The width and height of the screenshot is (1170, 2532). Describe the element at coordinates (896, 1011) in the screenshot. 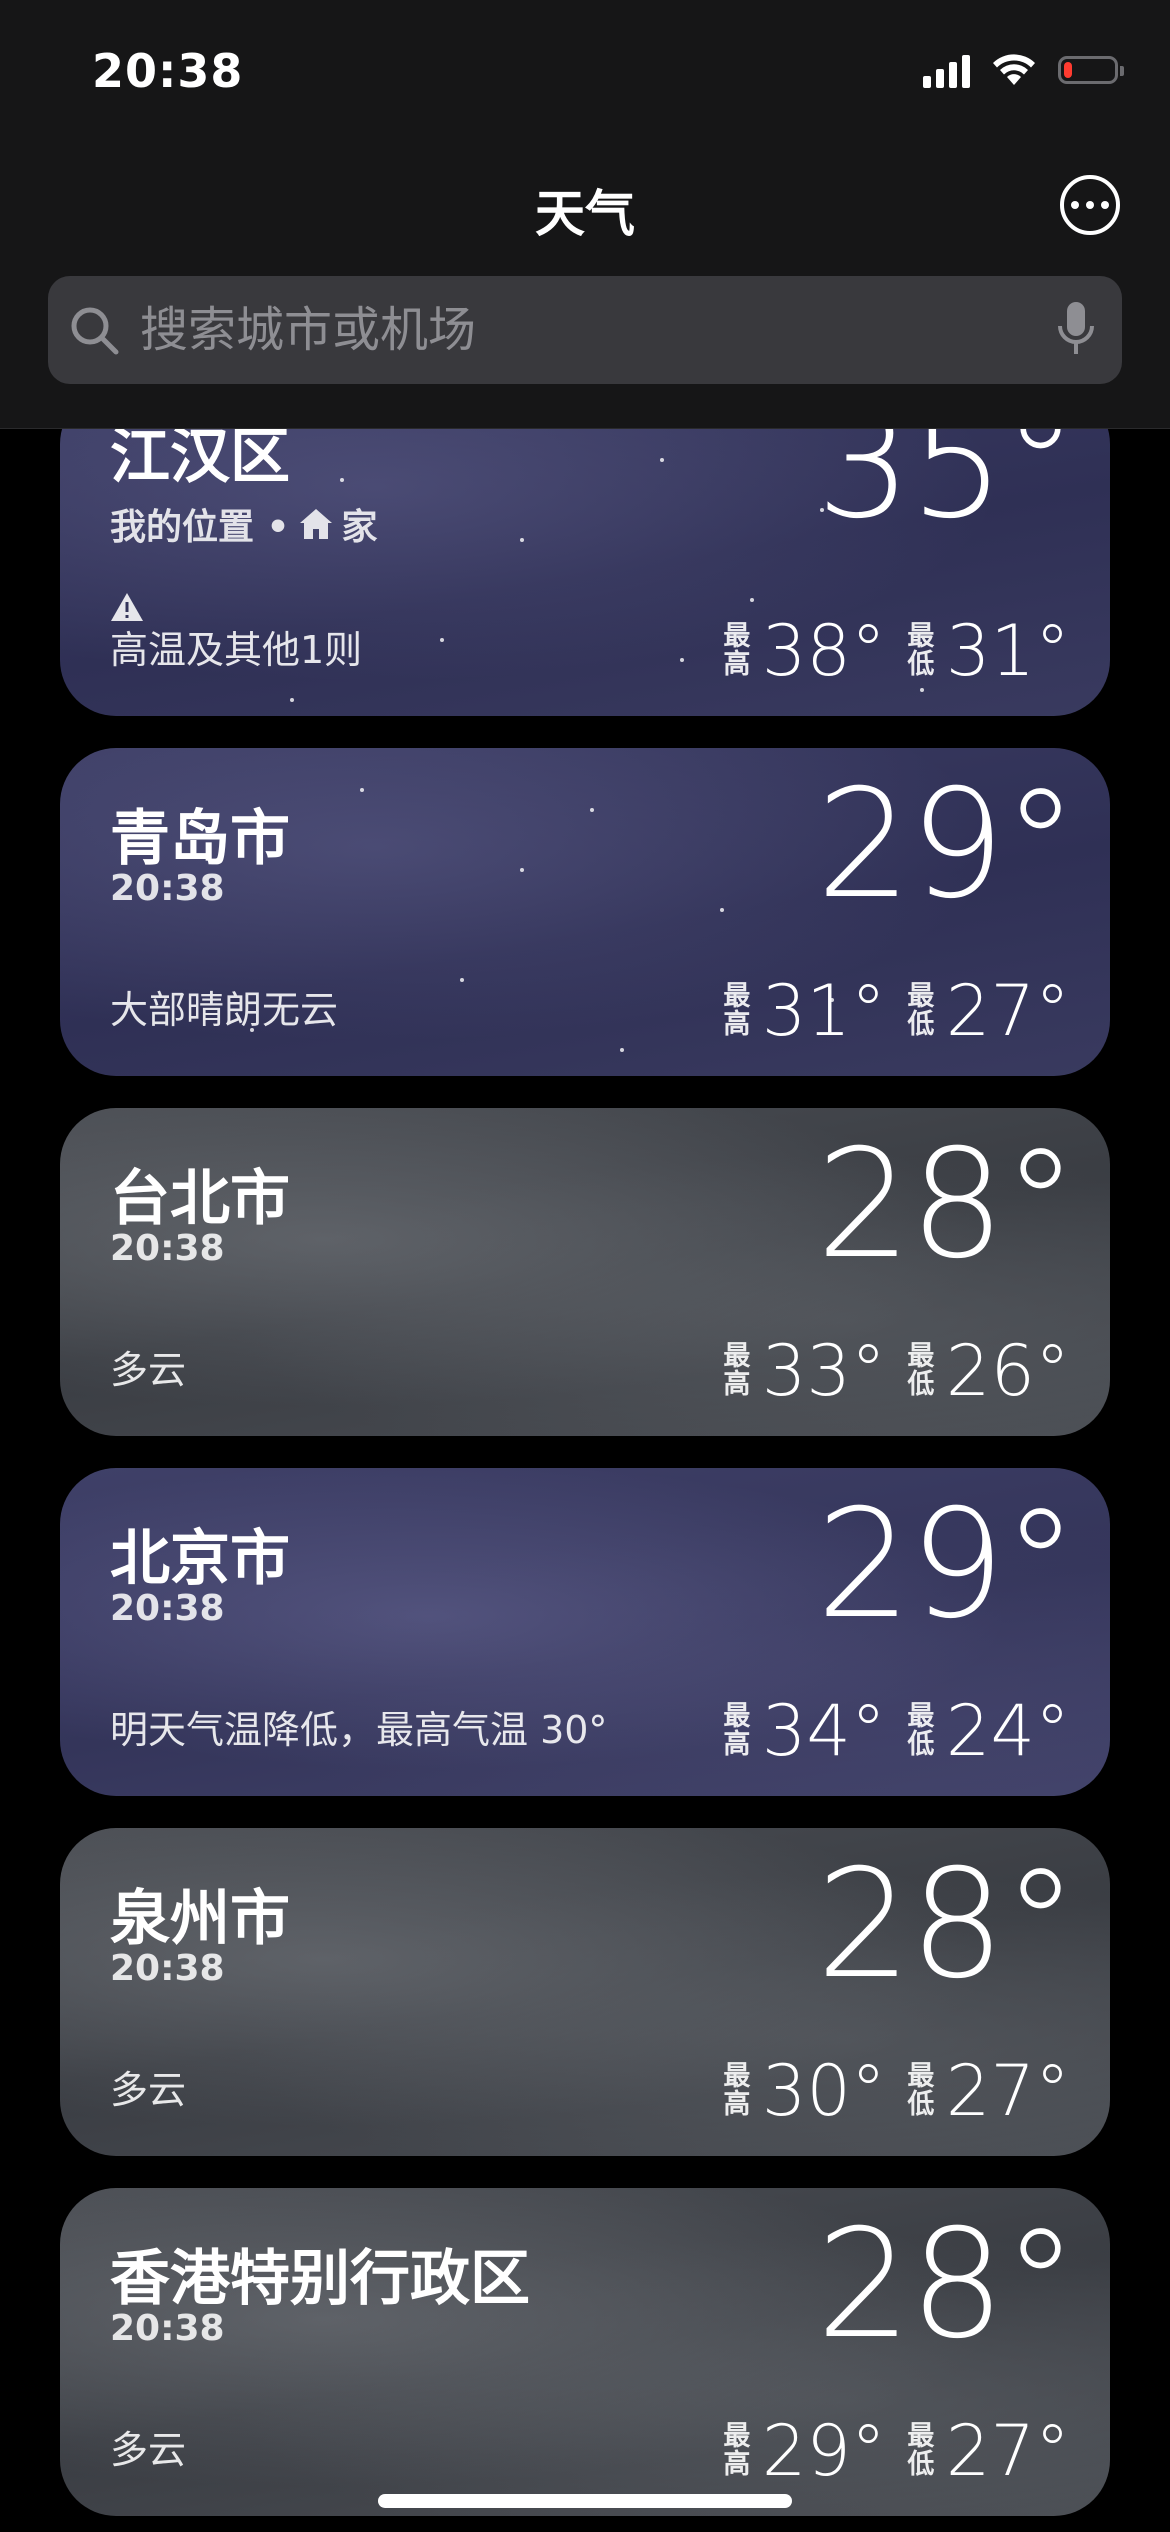

I see `high-low-temperature: 最高 31° 最低 27°` at that location.